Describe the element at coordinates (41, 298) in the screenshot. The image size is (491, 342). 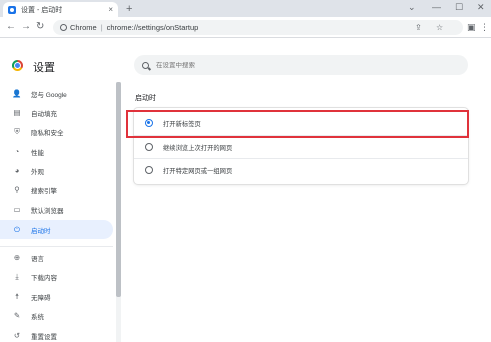
I see `sidebar-item-label: 无障碍` at that location.